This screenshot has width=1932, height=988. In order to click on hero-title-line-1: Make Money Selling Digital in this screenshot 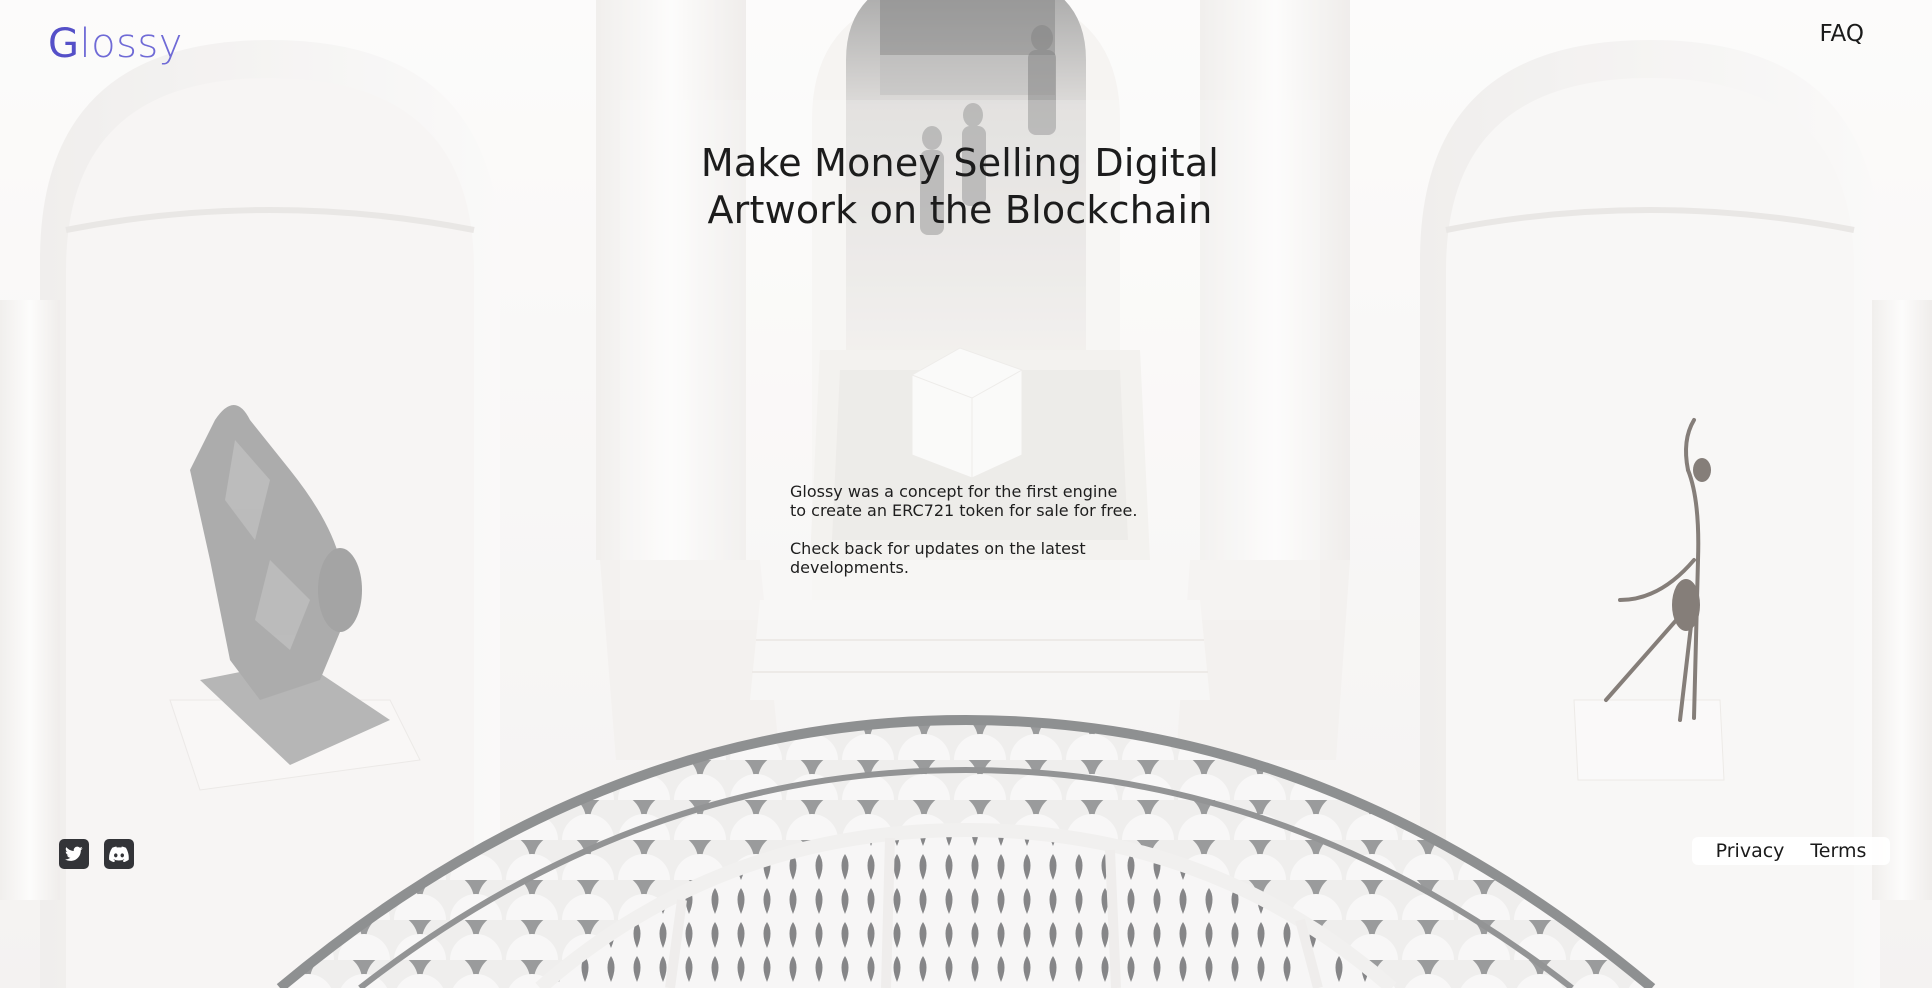, I will do `click(960, 163)`.